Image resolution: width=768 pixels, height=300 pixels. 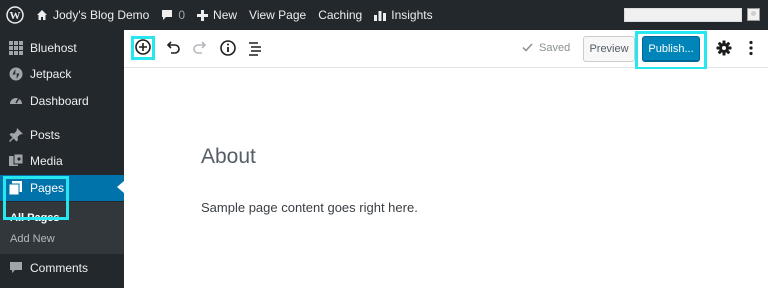 I want to click on add-block-button, so click(x=143, y=48).